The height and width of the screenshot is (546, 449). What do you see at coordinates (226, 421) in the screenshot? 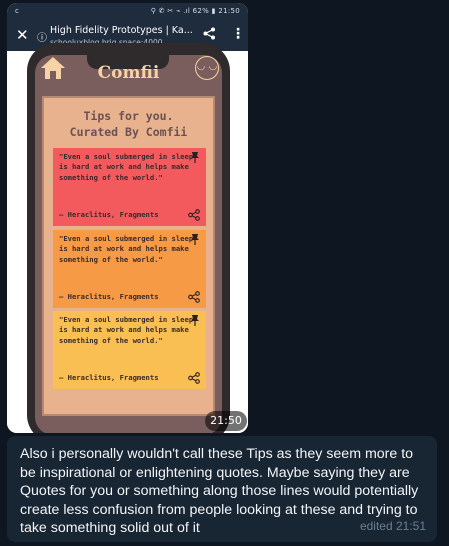
I see `media-timestamp: 21:50` at bounding box center [226, 421].